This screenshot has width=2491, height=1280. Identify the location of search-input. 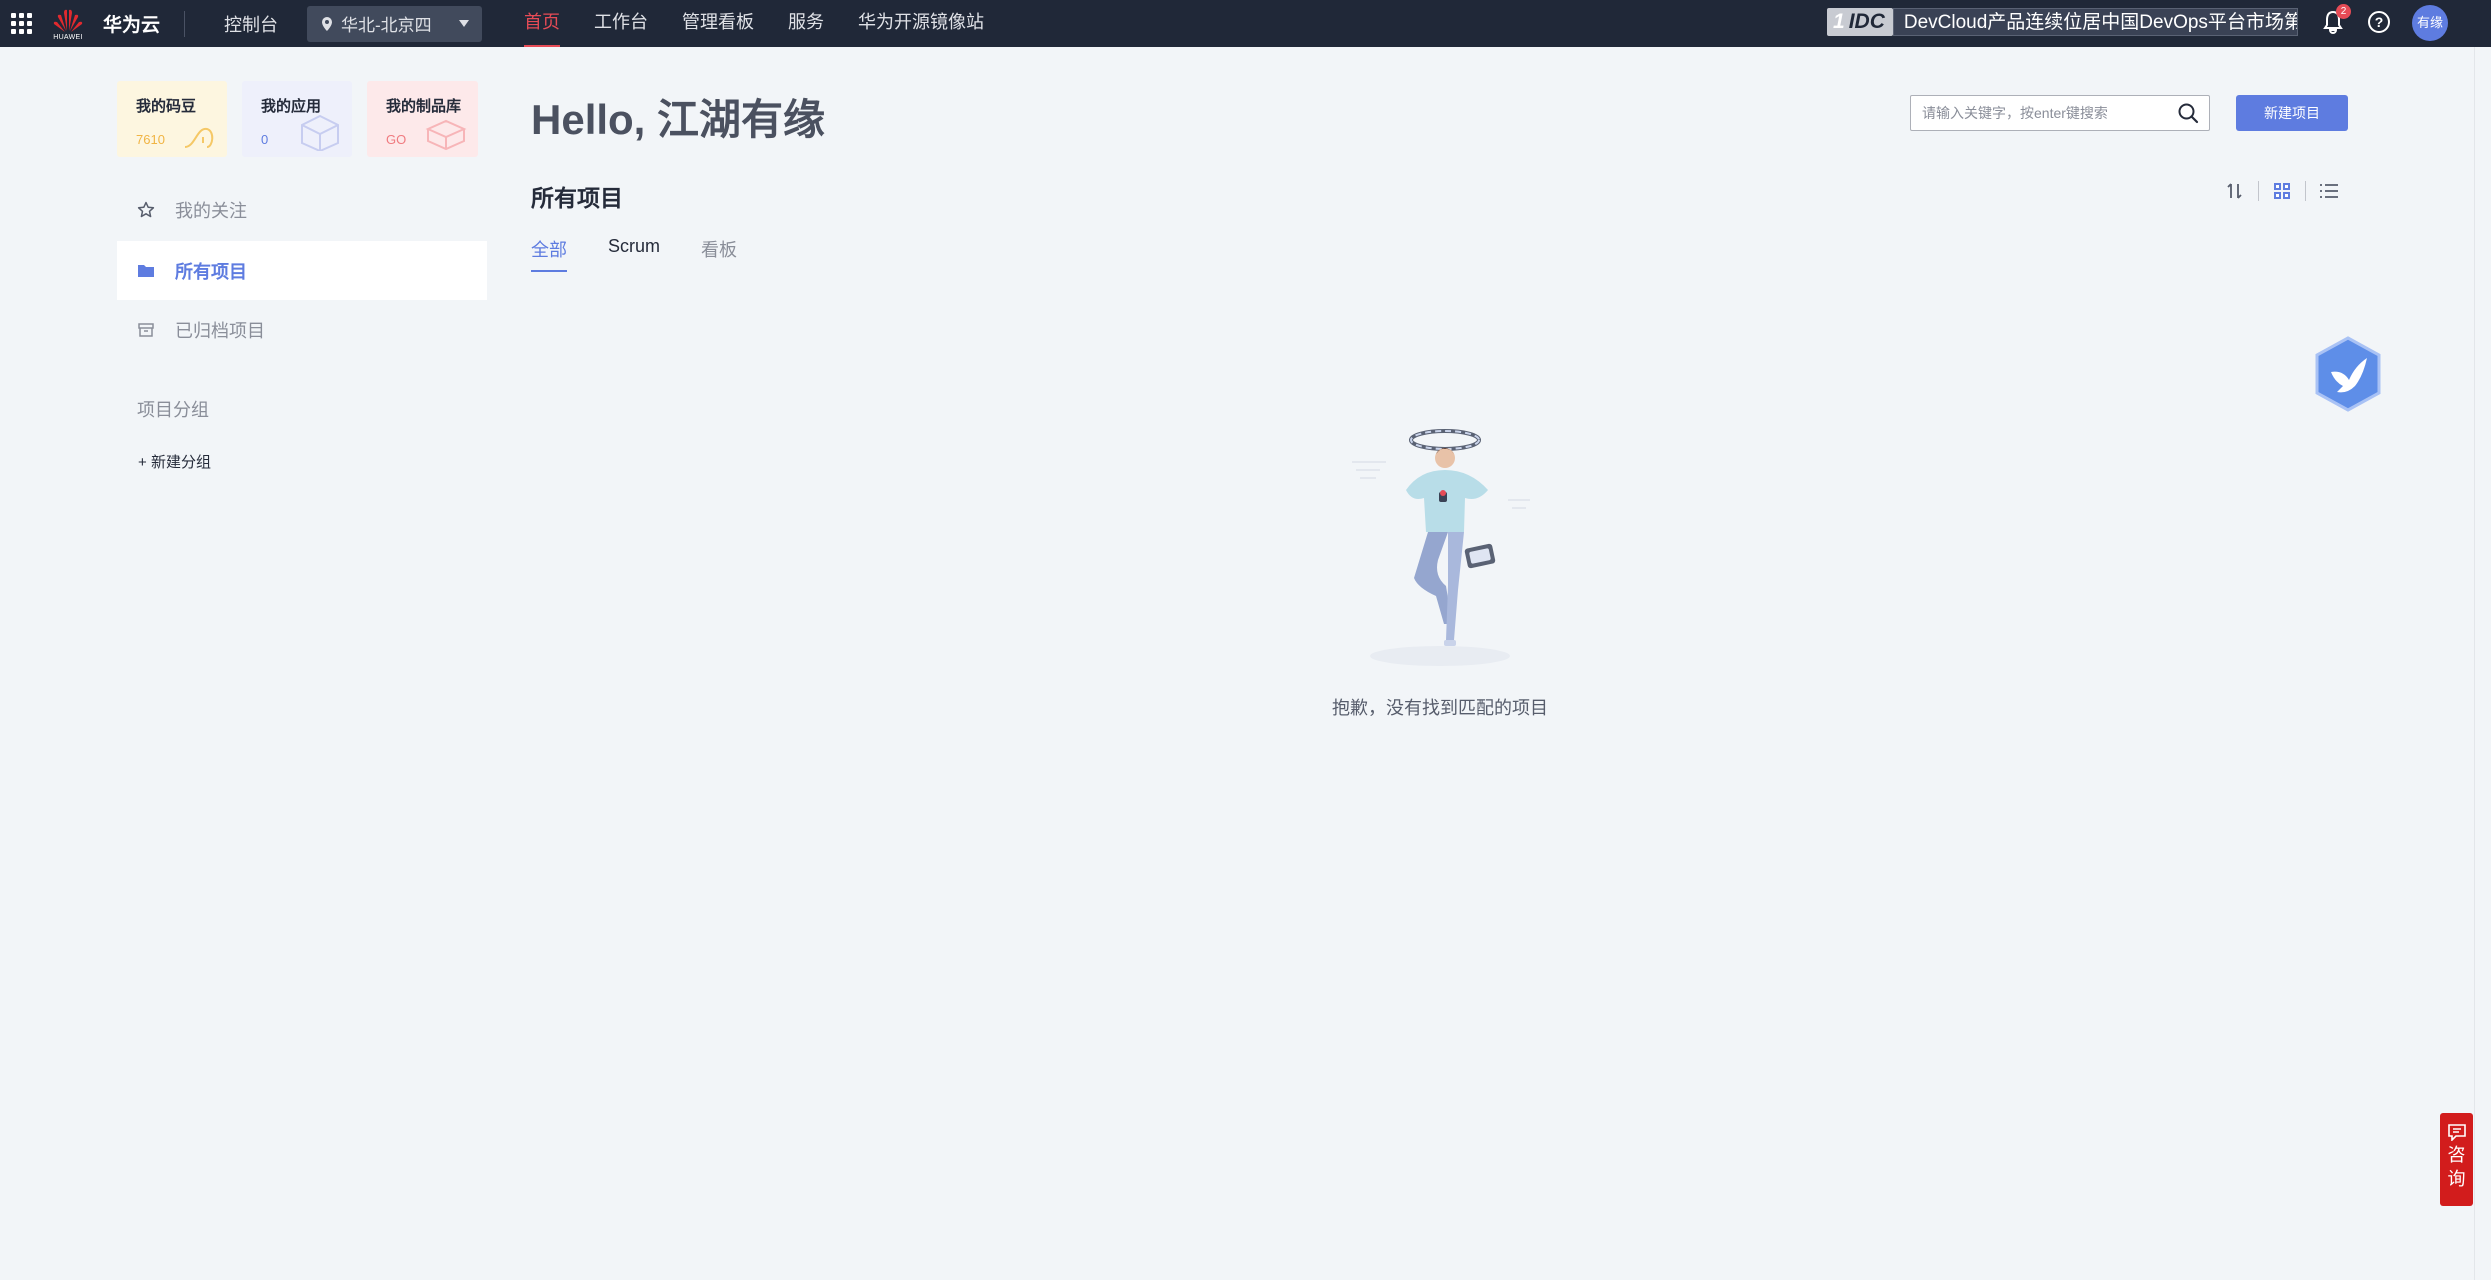
(2044, 113).